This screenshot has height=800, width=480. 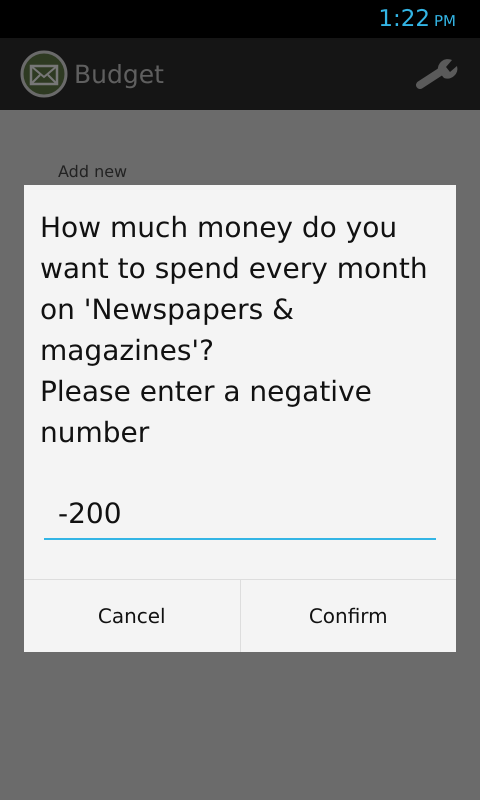 I want to click on dialog-button: Confirm, so click(x=348, y=616).